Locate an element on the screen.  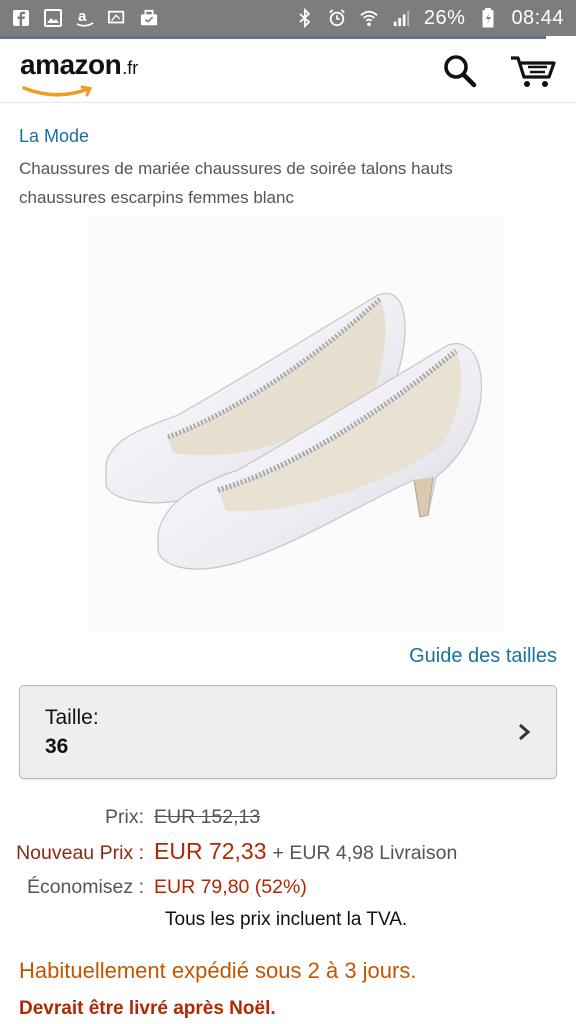
new-price-value: EUR 72,33 is located at coordinates (210, 851).